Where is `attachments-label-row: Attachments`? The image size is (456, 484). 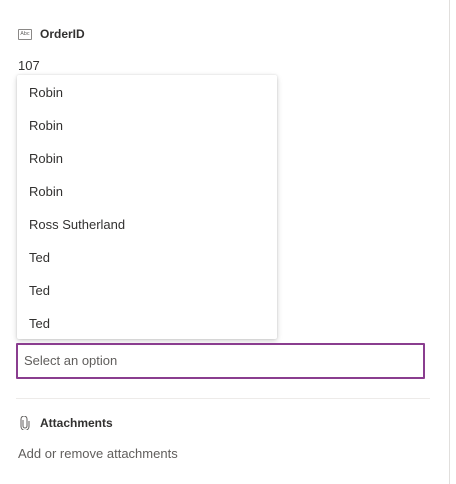 attachments-label-row: Attachments is located at coordinates (66, 423).